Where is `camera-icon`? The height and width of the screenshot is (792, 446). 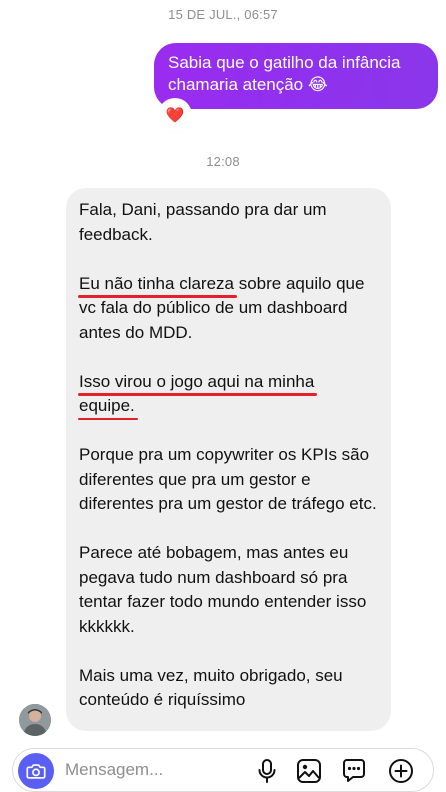
camera-icon is located at coordinates (36, 771).